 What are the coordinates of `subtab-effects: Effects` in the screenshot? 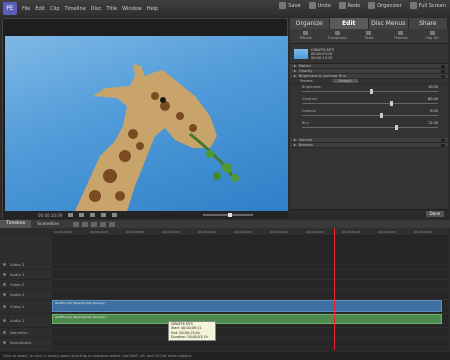 It's located at (306, 36).